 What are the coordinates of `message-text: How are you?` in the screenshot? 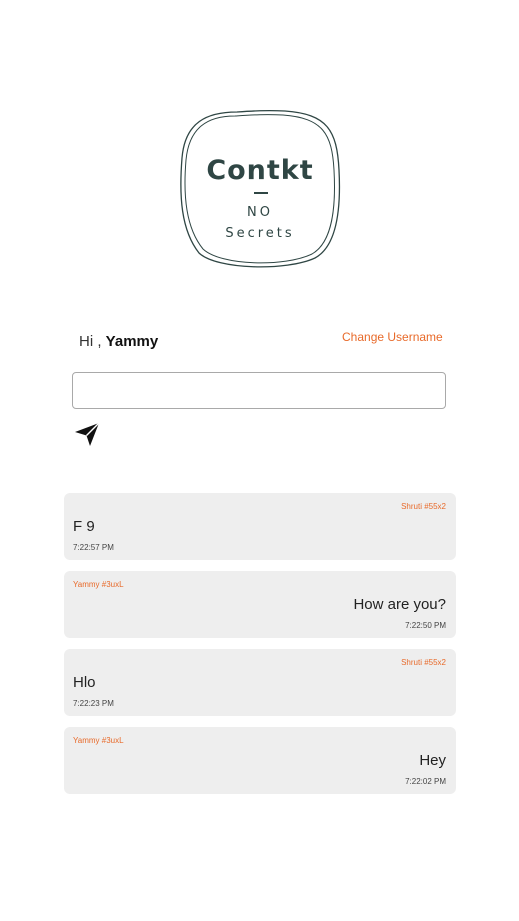 It's located at (399, 604).